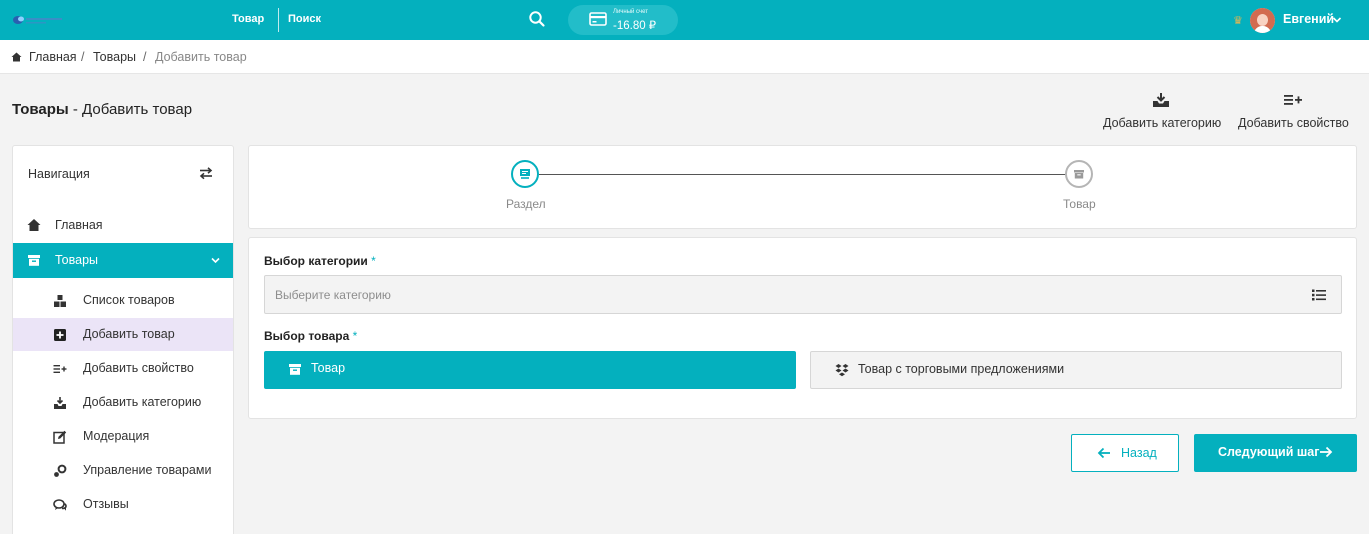 The height and width of the screenshot is (534, 1369). Describe the element at coordinates (79, 225) in the screenshot. I see `sidebar-item-label: Главная` at that location.